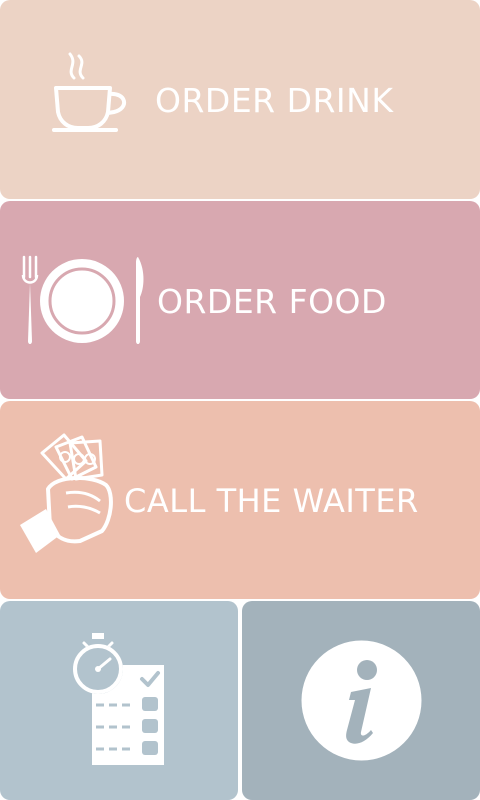 This screenshot has height=800, width=480. What do you see at coordinates (274, 100) in the screenshot?
I see `order-drink-label: ORDER DRINK` at bounding box center [274, 100].